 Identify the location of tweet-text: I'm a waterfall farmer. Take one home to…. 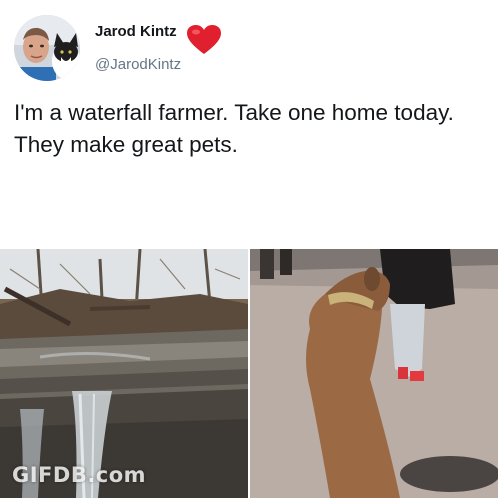
(234, 128).